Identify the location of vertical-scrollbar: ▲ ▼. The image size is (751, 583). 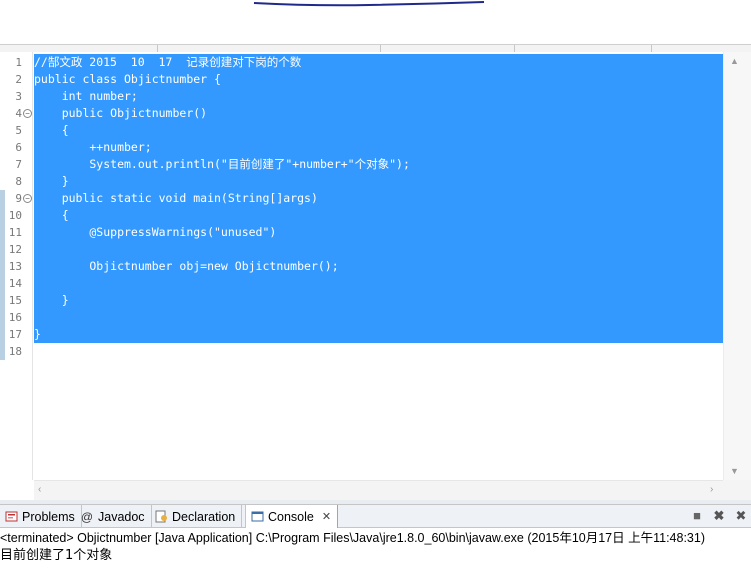
(737, 266).